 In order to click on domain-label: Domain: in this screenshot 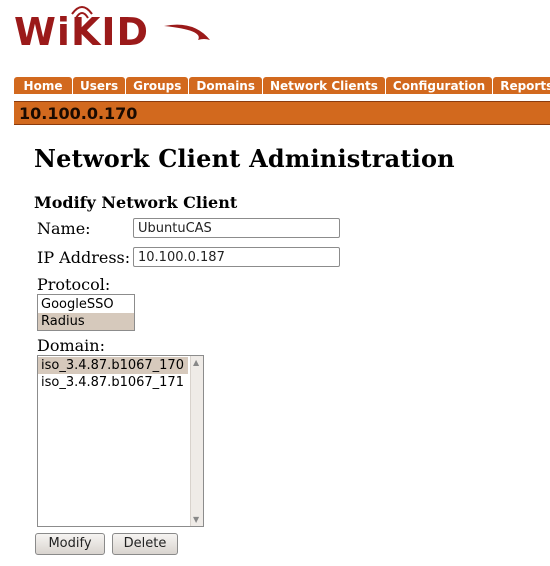, I will do `click(71, 345)`.